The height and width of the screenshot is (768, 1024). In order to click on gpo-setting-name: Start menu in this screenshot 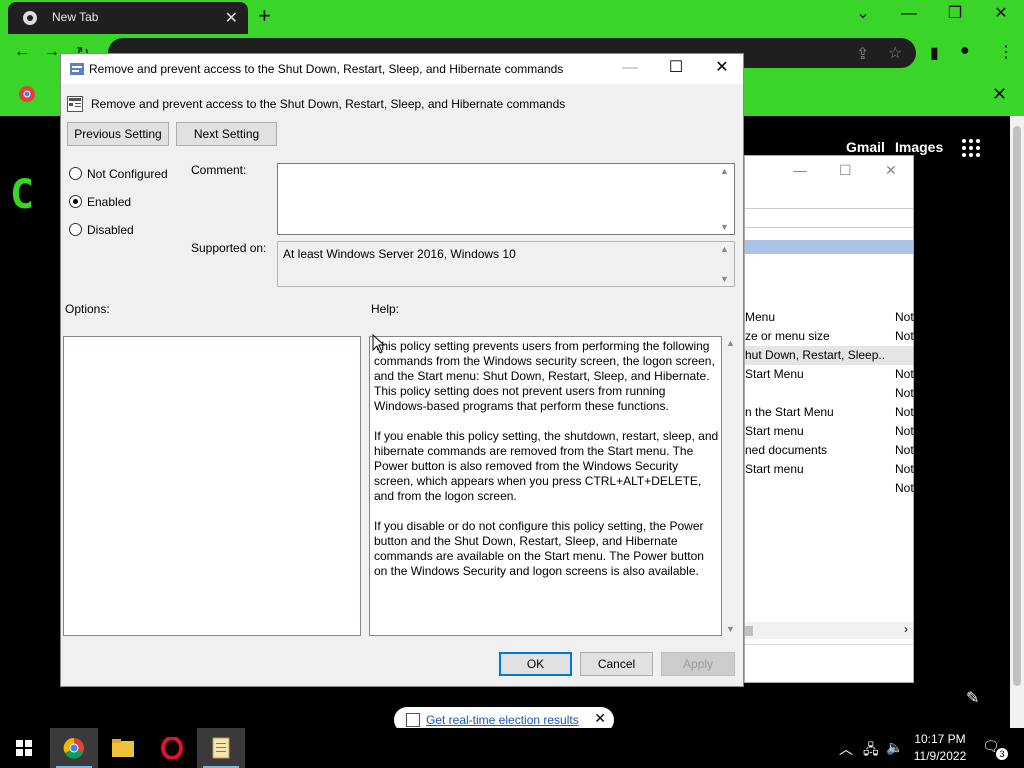, I will do `click(774, 469)`.